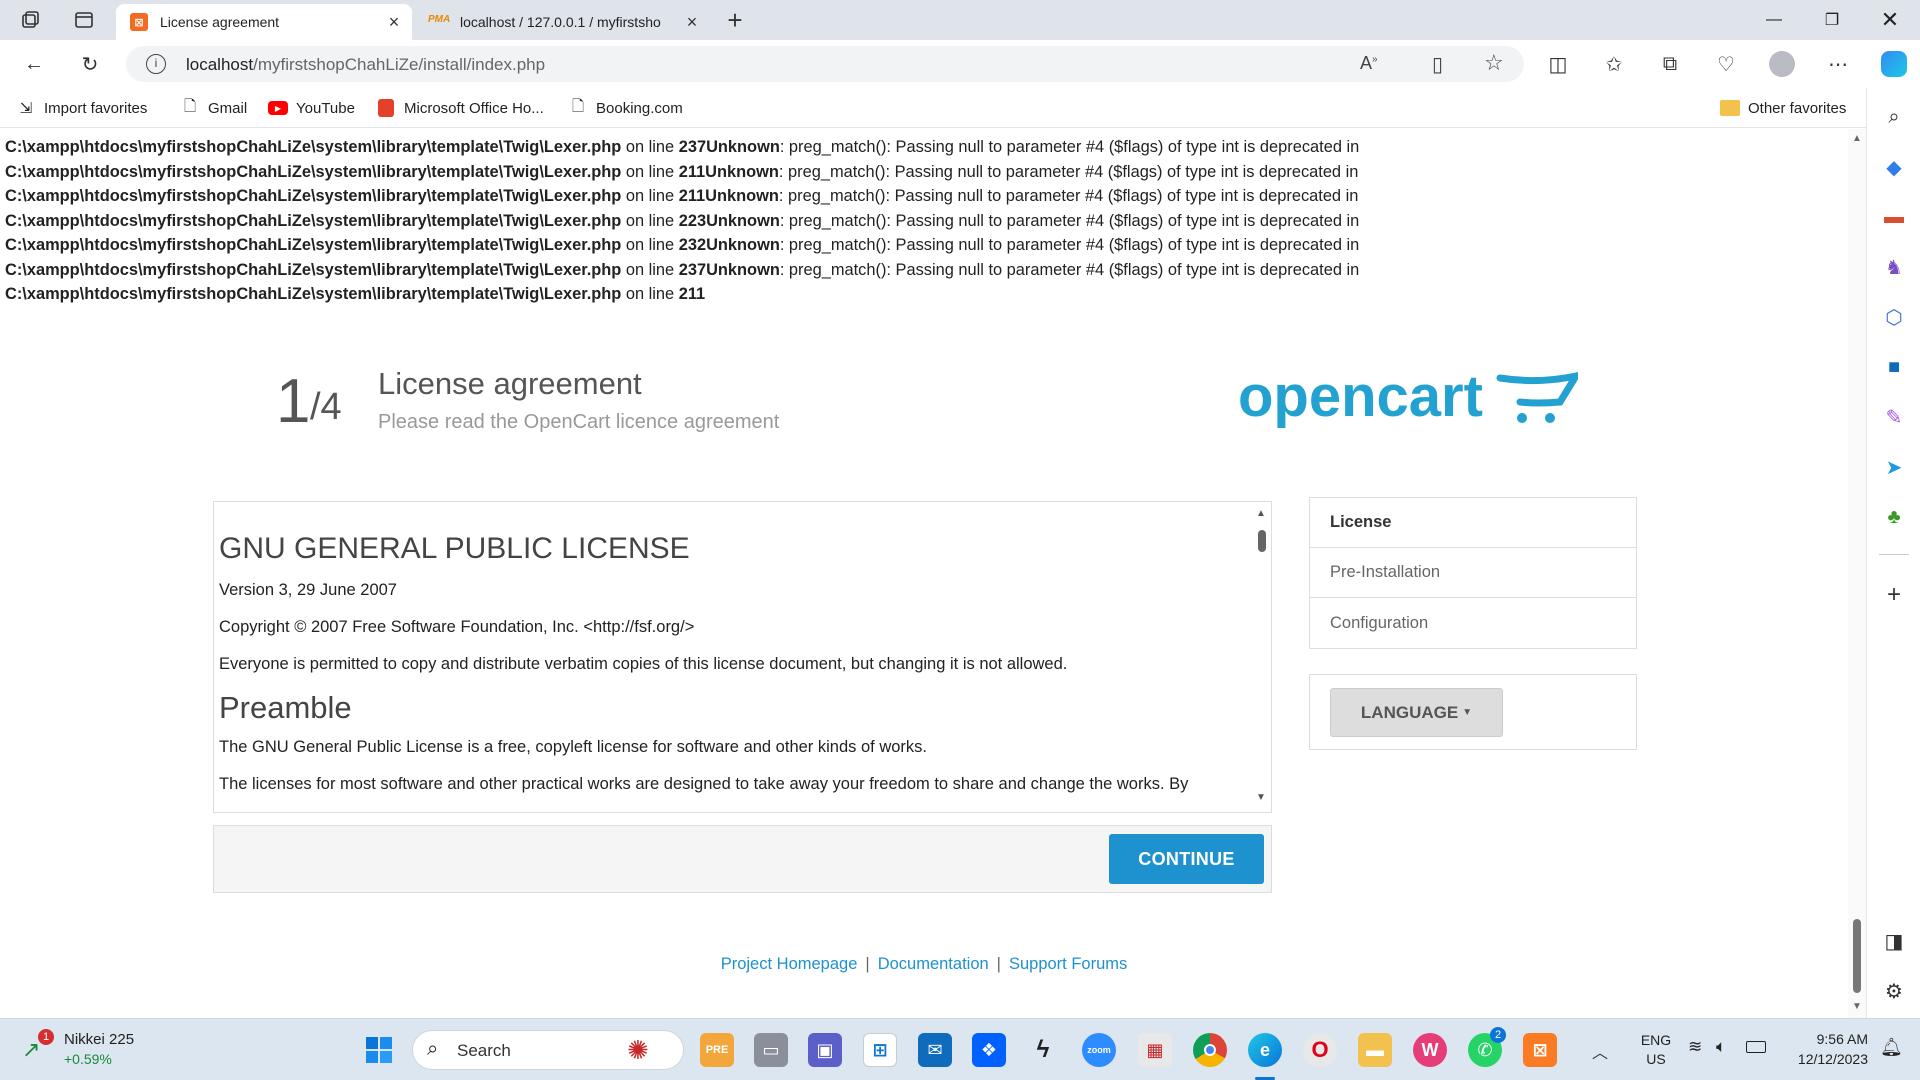 The width and height of the screenshot is (1920, 1080). Describe the element at coordinates (90, 64) in the screenshot. I see `refresh-icon: ↻` at that location.